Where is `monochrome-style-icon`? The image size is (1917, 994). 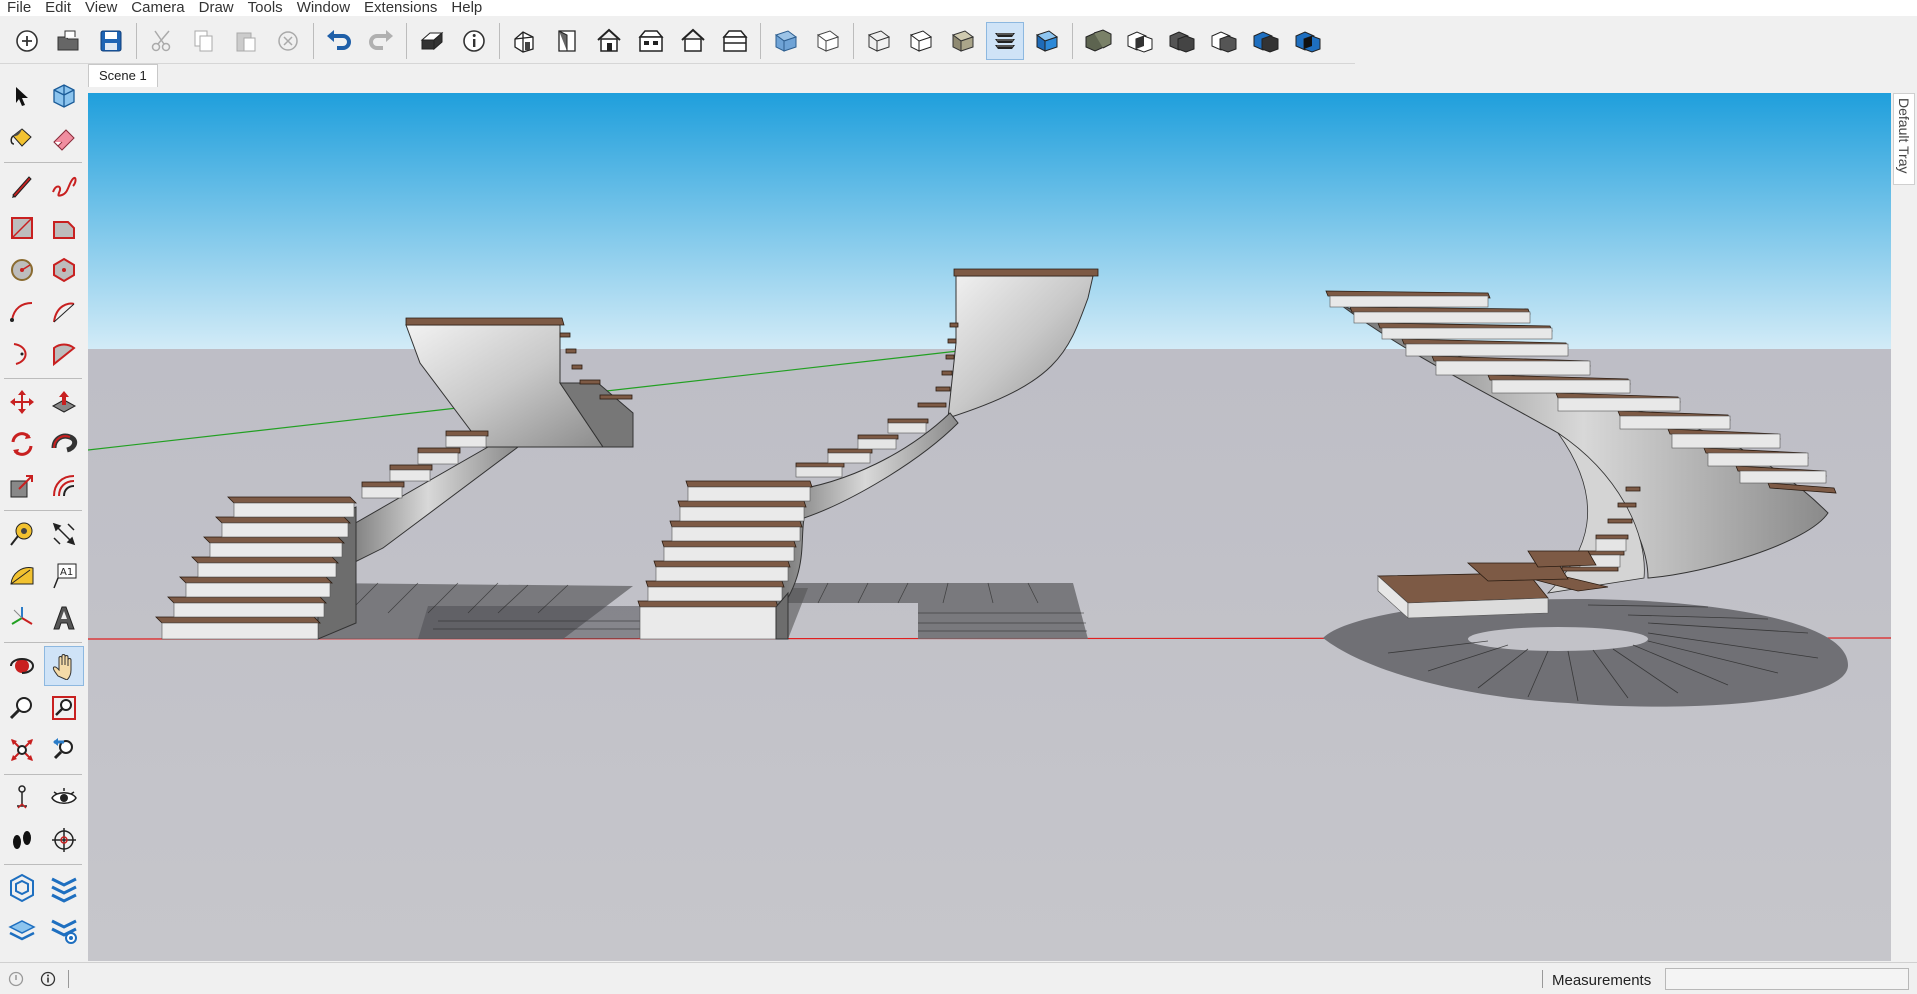
monochrome-style-icon is located at coordinates (1047, 41).